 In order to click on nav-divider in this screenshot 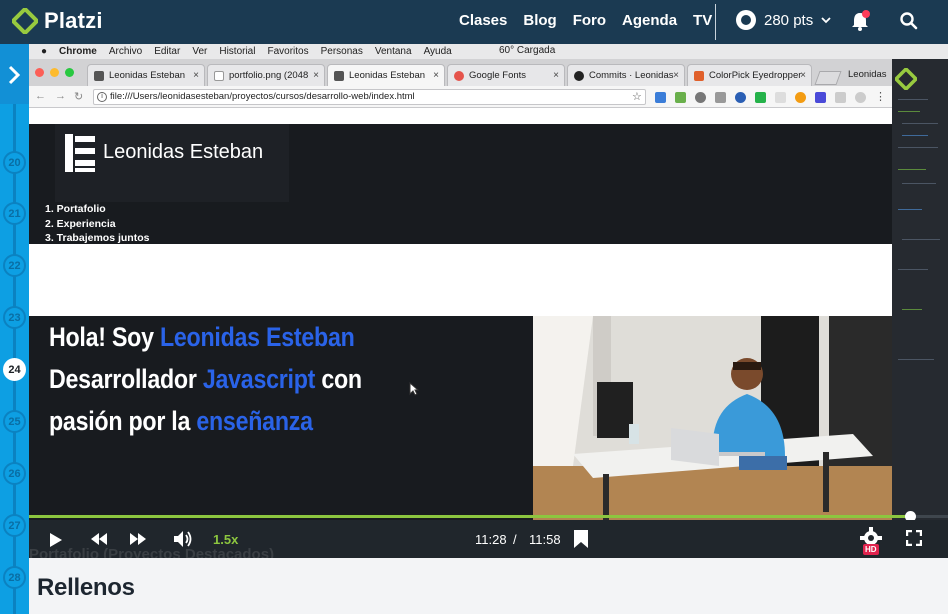, I will do `click(715, 22)`.